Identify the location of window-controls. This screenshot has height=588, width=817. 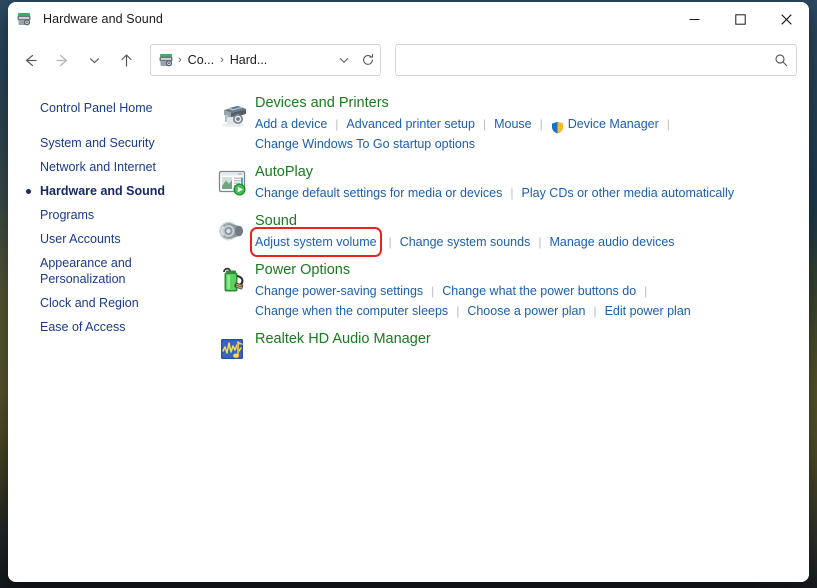
(740, 19).